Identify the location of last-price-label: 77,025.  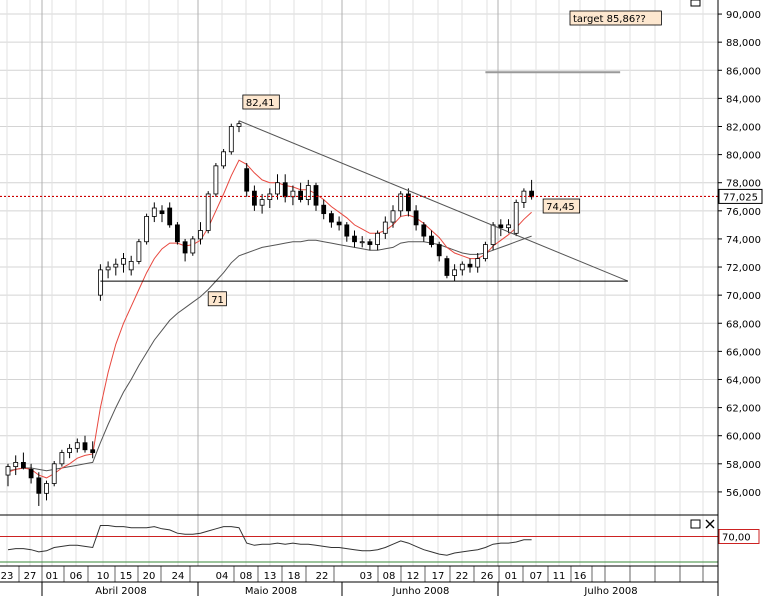
(740, 197).